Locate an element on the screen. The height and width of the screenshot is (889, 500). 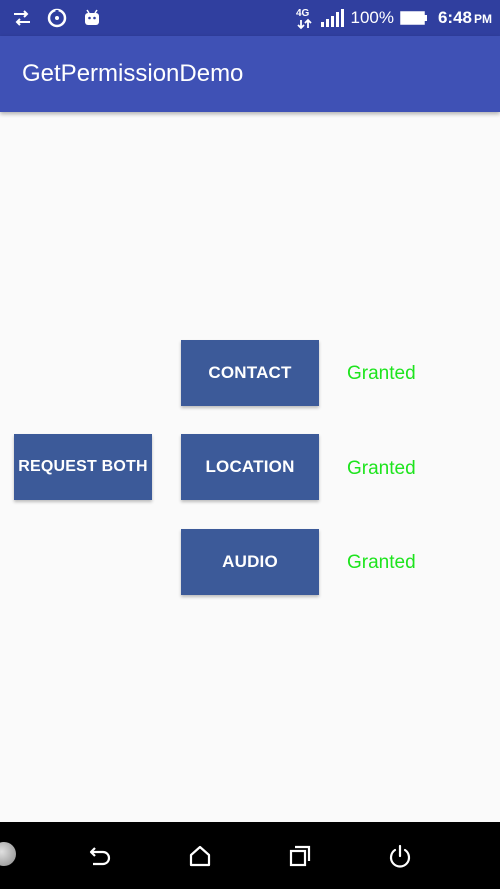
svg-text: 4G is located at coordinates (303, 13).